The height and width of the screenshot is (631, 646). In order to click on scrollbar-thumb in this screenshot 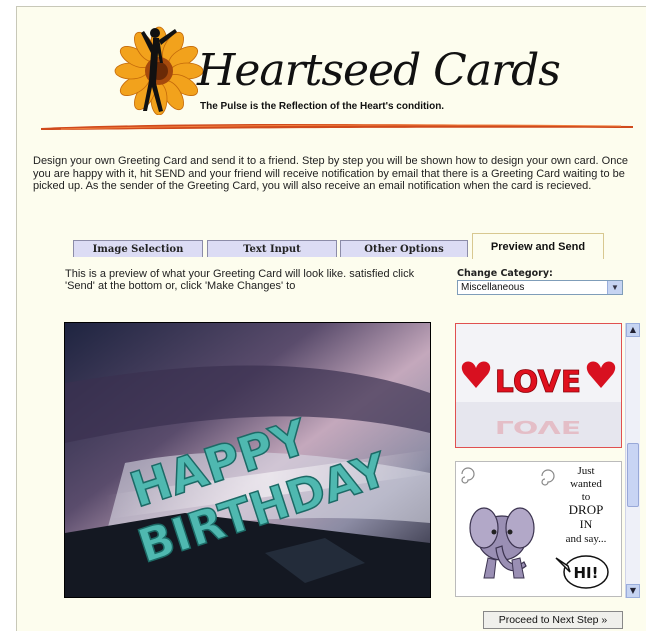, I will do `click(633, 475)`.